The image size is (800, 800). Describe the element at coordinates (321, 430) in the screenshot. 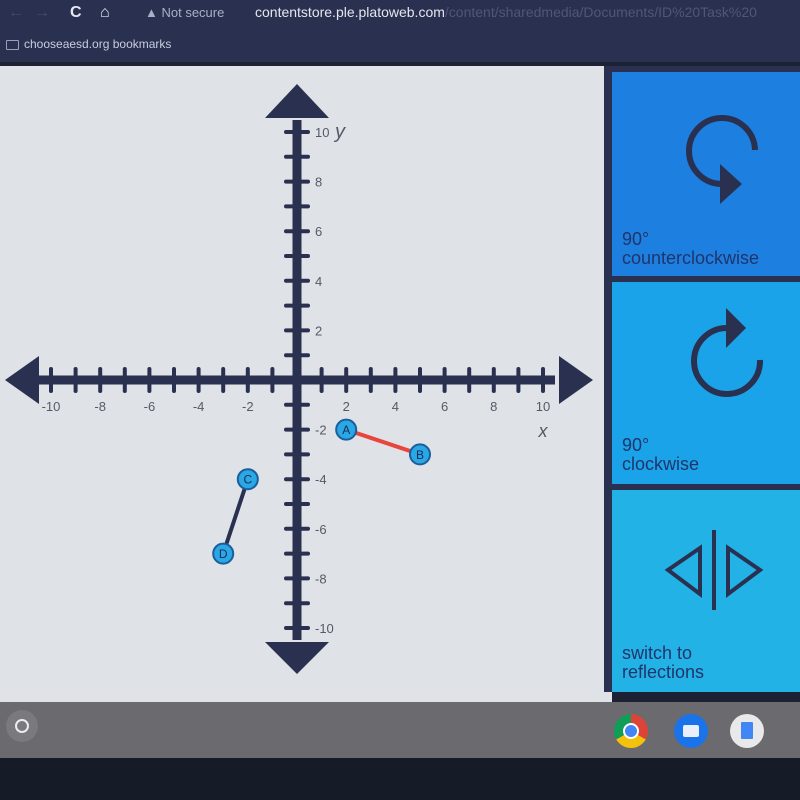

I see `y-tick-label: -2` at that location.